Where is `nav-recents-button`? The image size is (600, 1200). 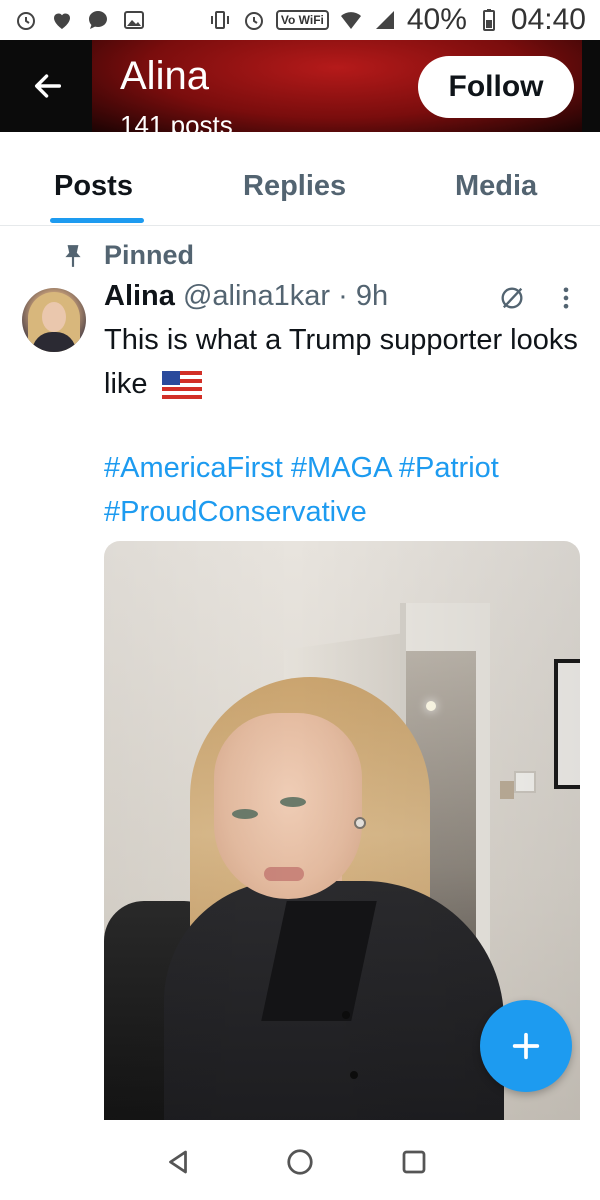 nav-recents-button is located at coordinates (414, 1162).